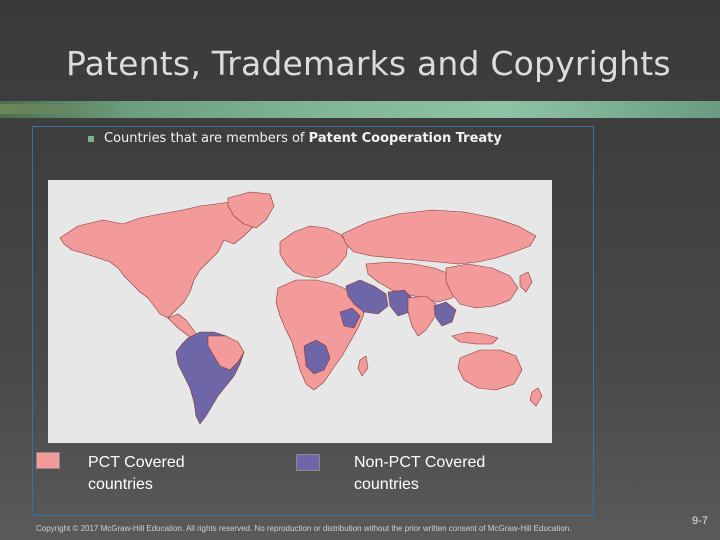 The width and height of the screenshot is (720, 540). Describe the element at coordinates (422, 316) in the screenshot. I see `map-region-india` at that location.